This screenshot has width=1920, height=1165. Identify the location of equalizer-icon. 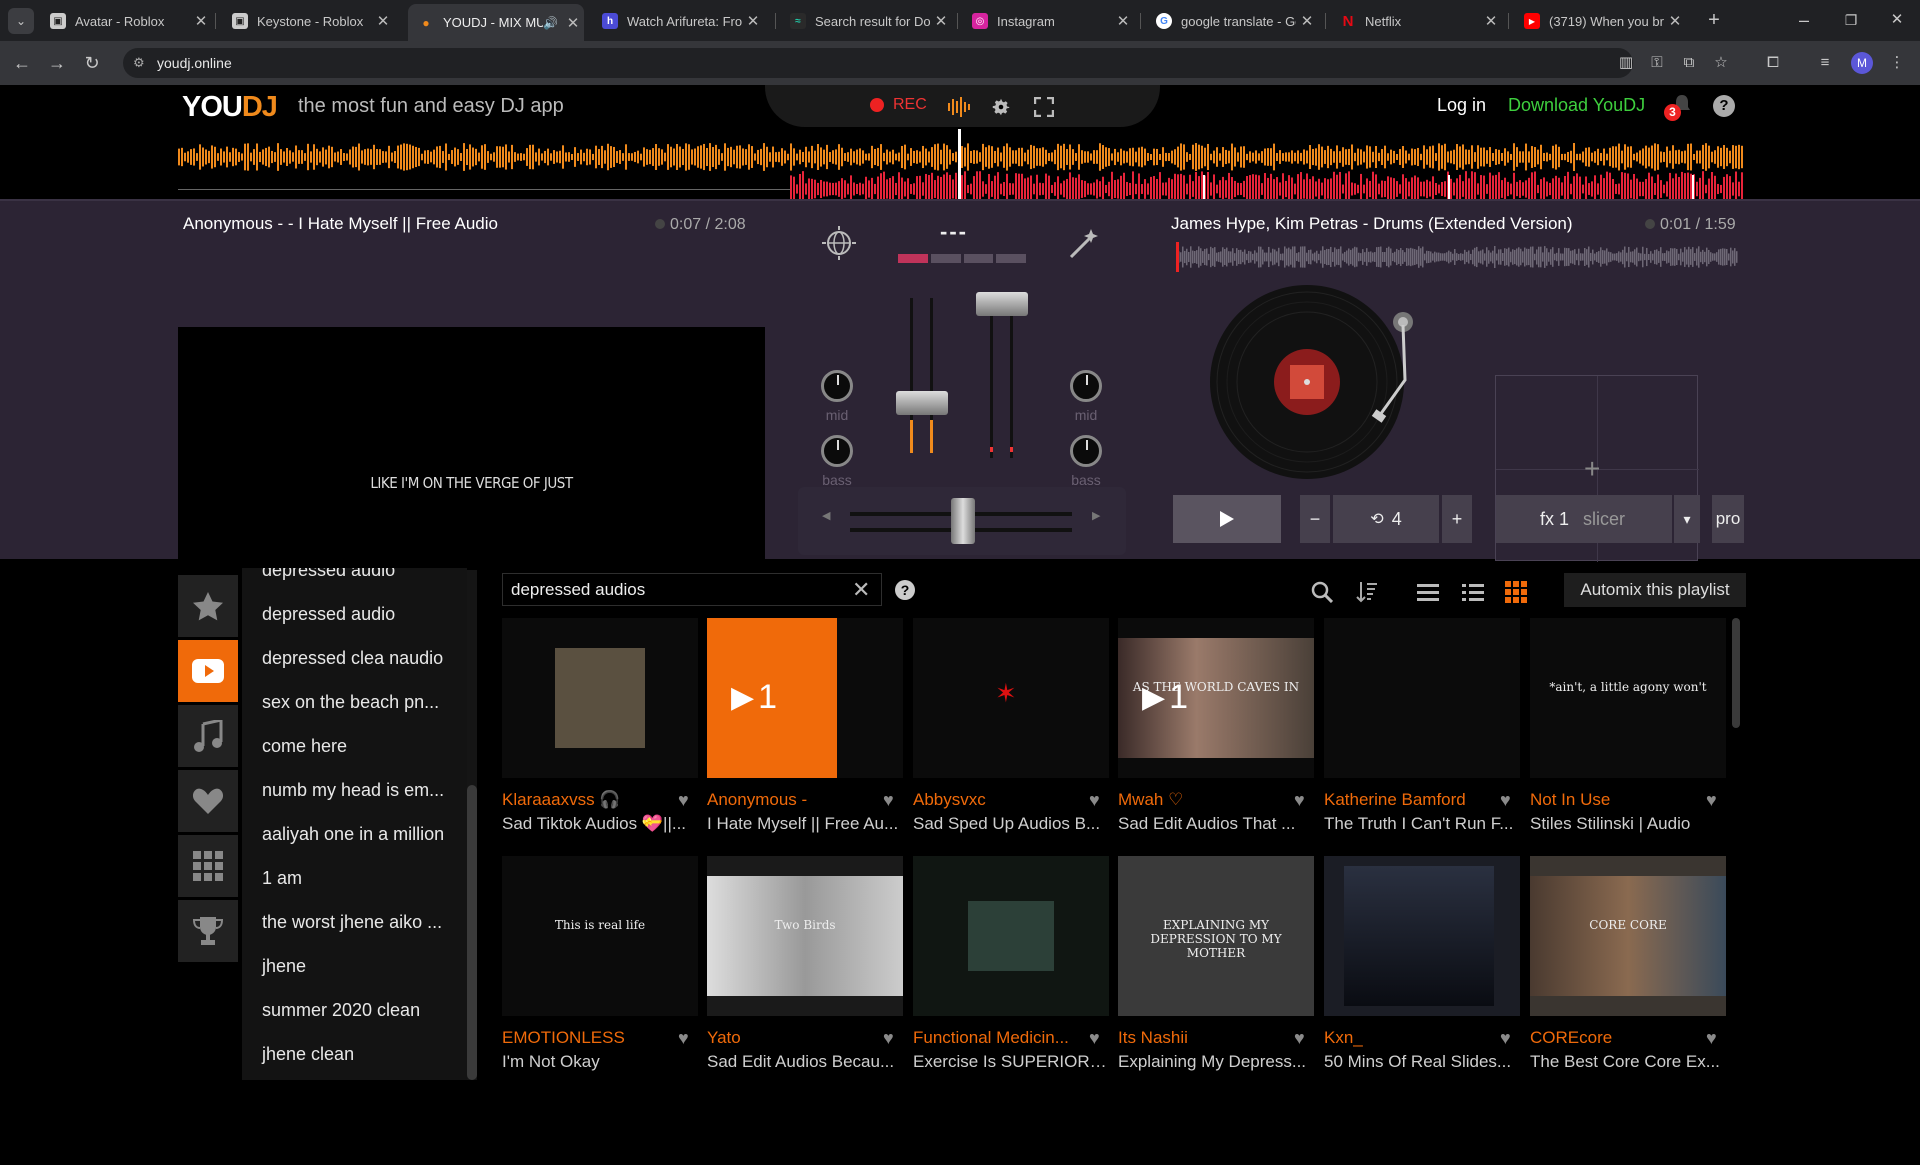
(960, 107).